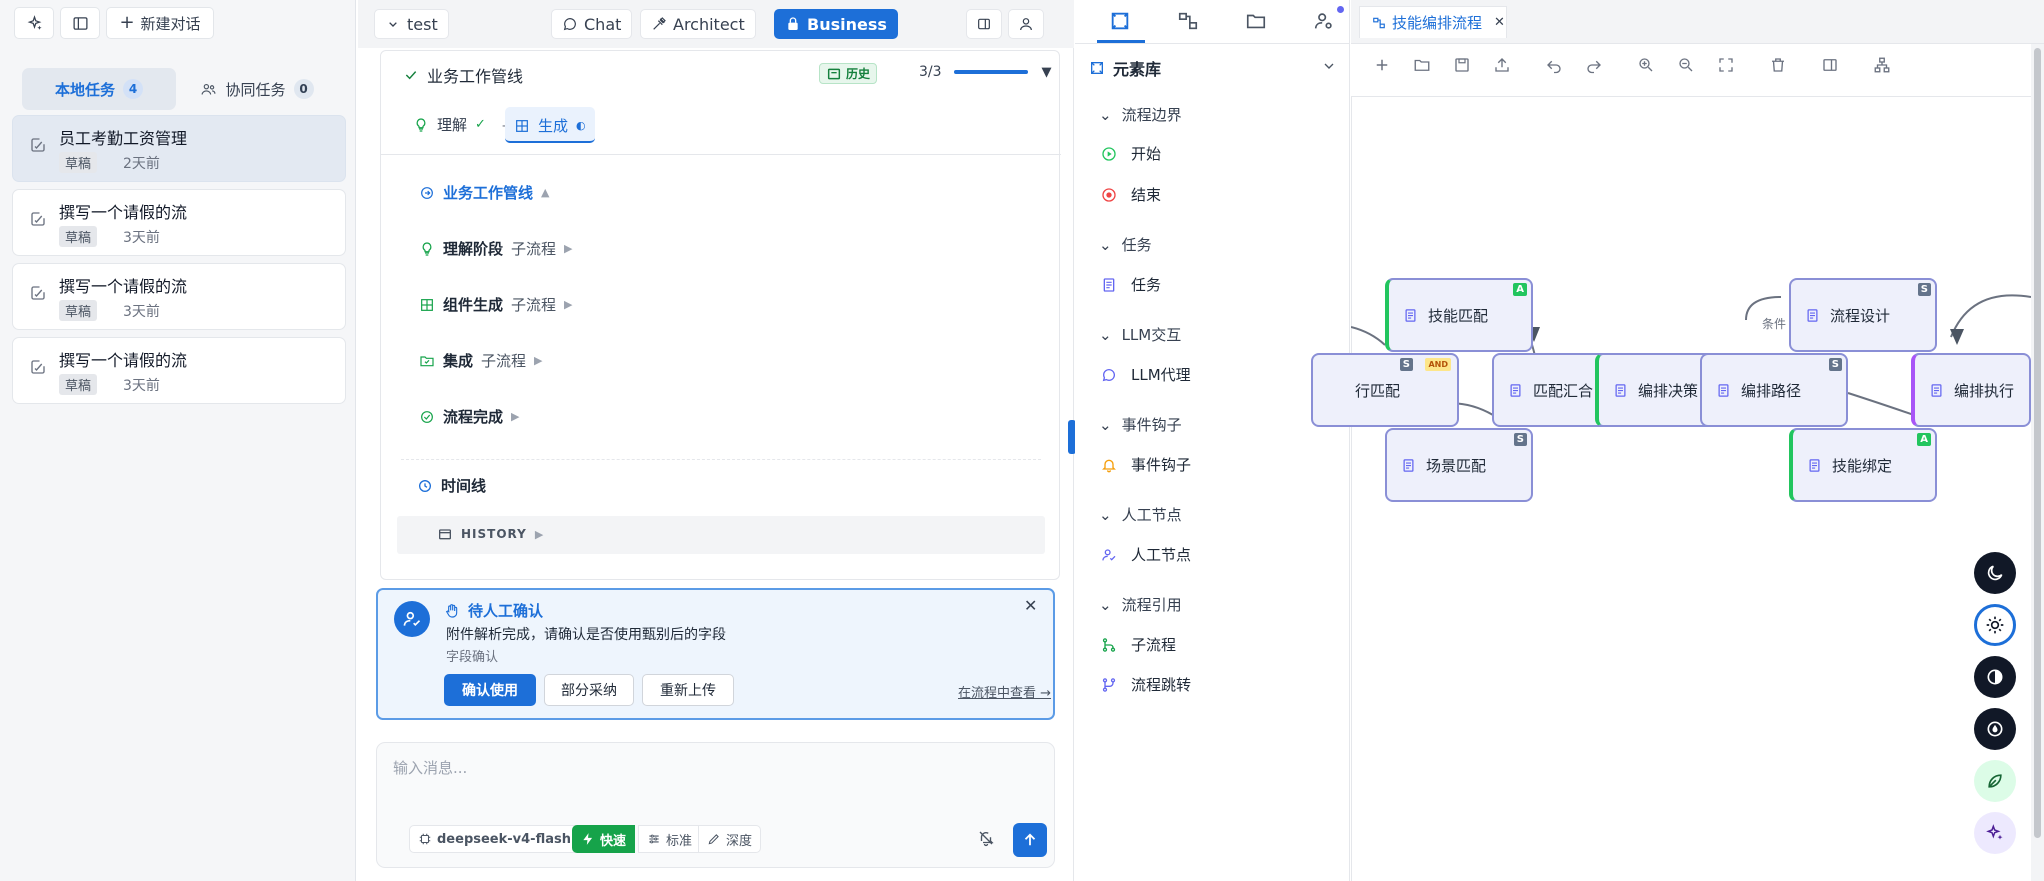 The image size is (2044, 881). What do you see at coordinates (1109, 465) in the screenshot?
I see `bell-icon` at bounding box center [1109, 465].